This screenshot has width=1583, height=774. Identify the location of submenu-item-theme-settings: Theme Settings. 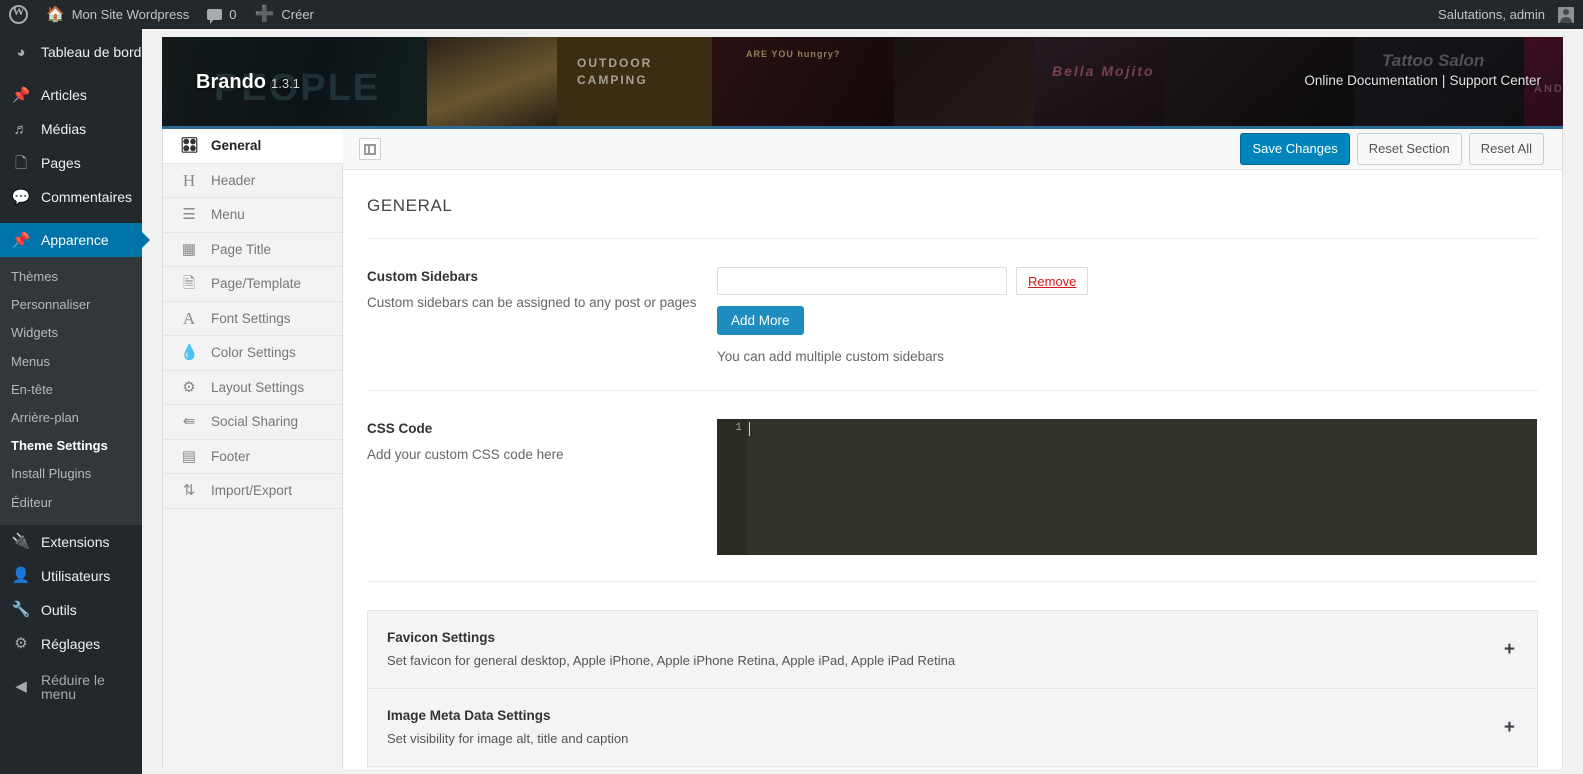
(71, 446).